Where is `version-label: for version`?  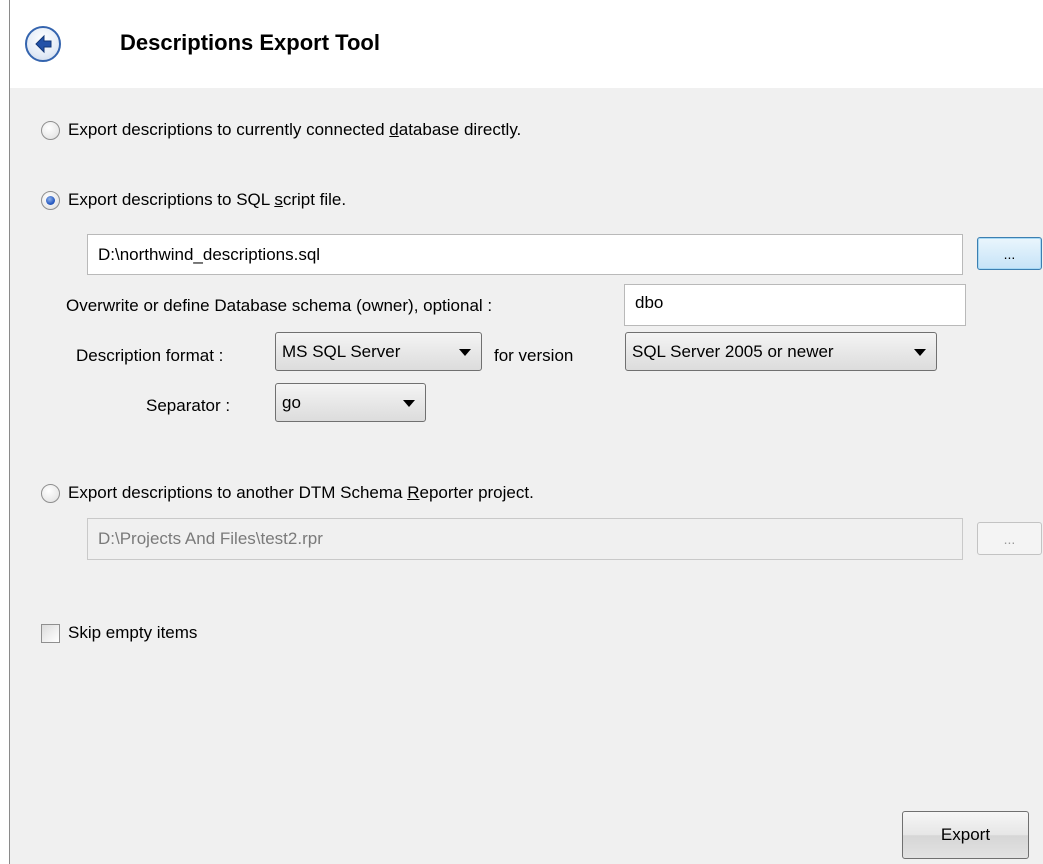
version-label: for version is located at coordinates (534, 355).